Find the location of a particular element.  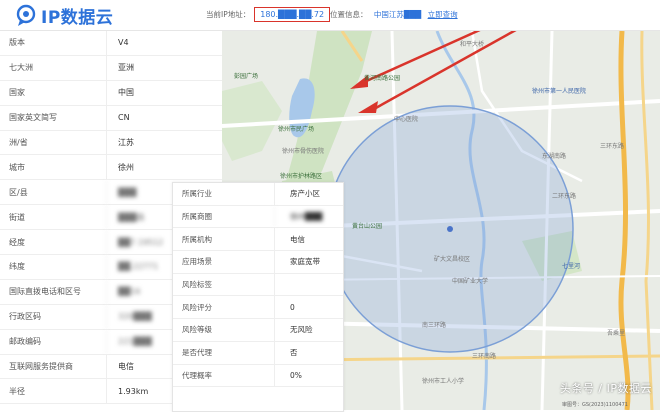

row-value: 徐州 is located at coordinates (164, 167).